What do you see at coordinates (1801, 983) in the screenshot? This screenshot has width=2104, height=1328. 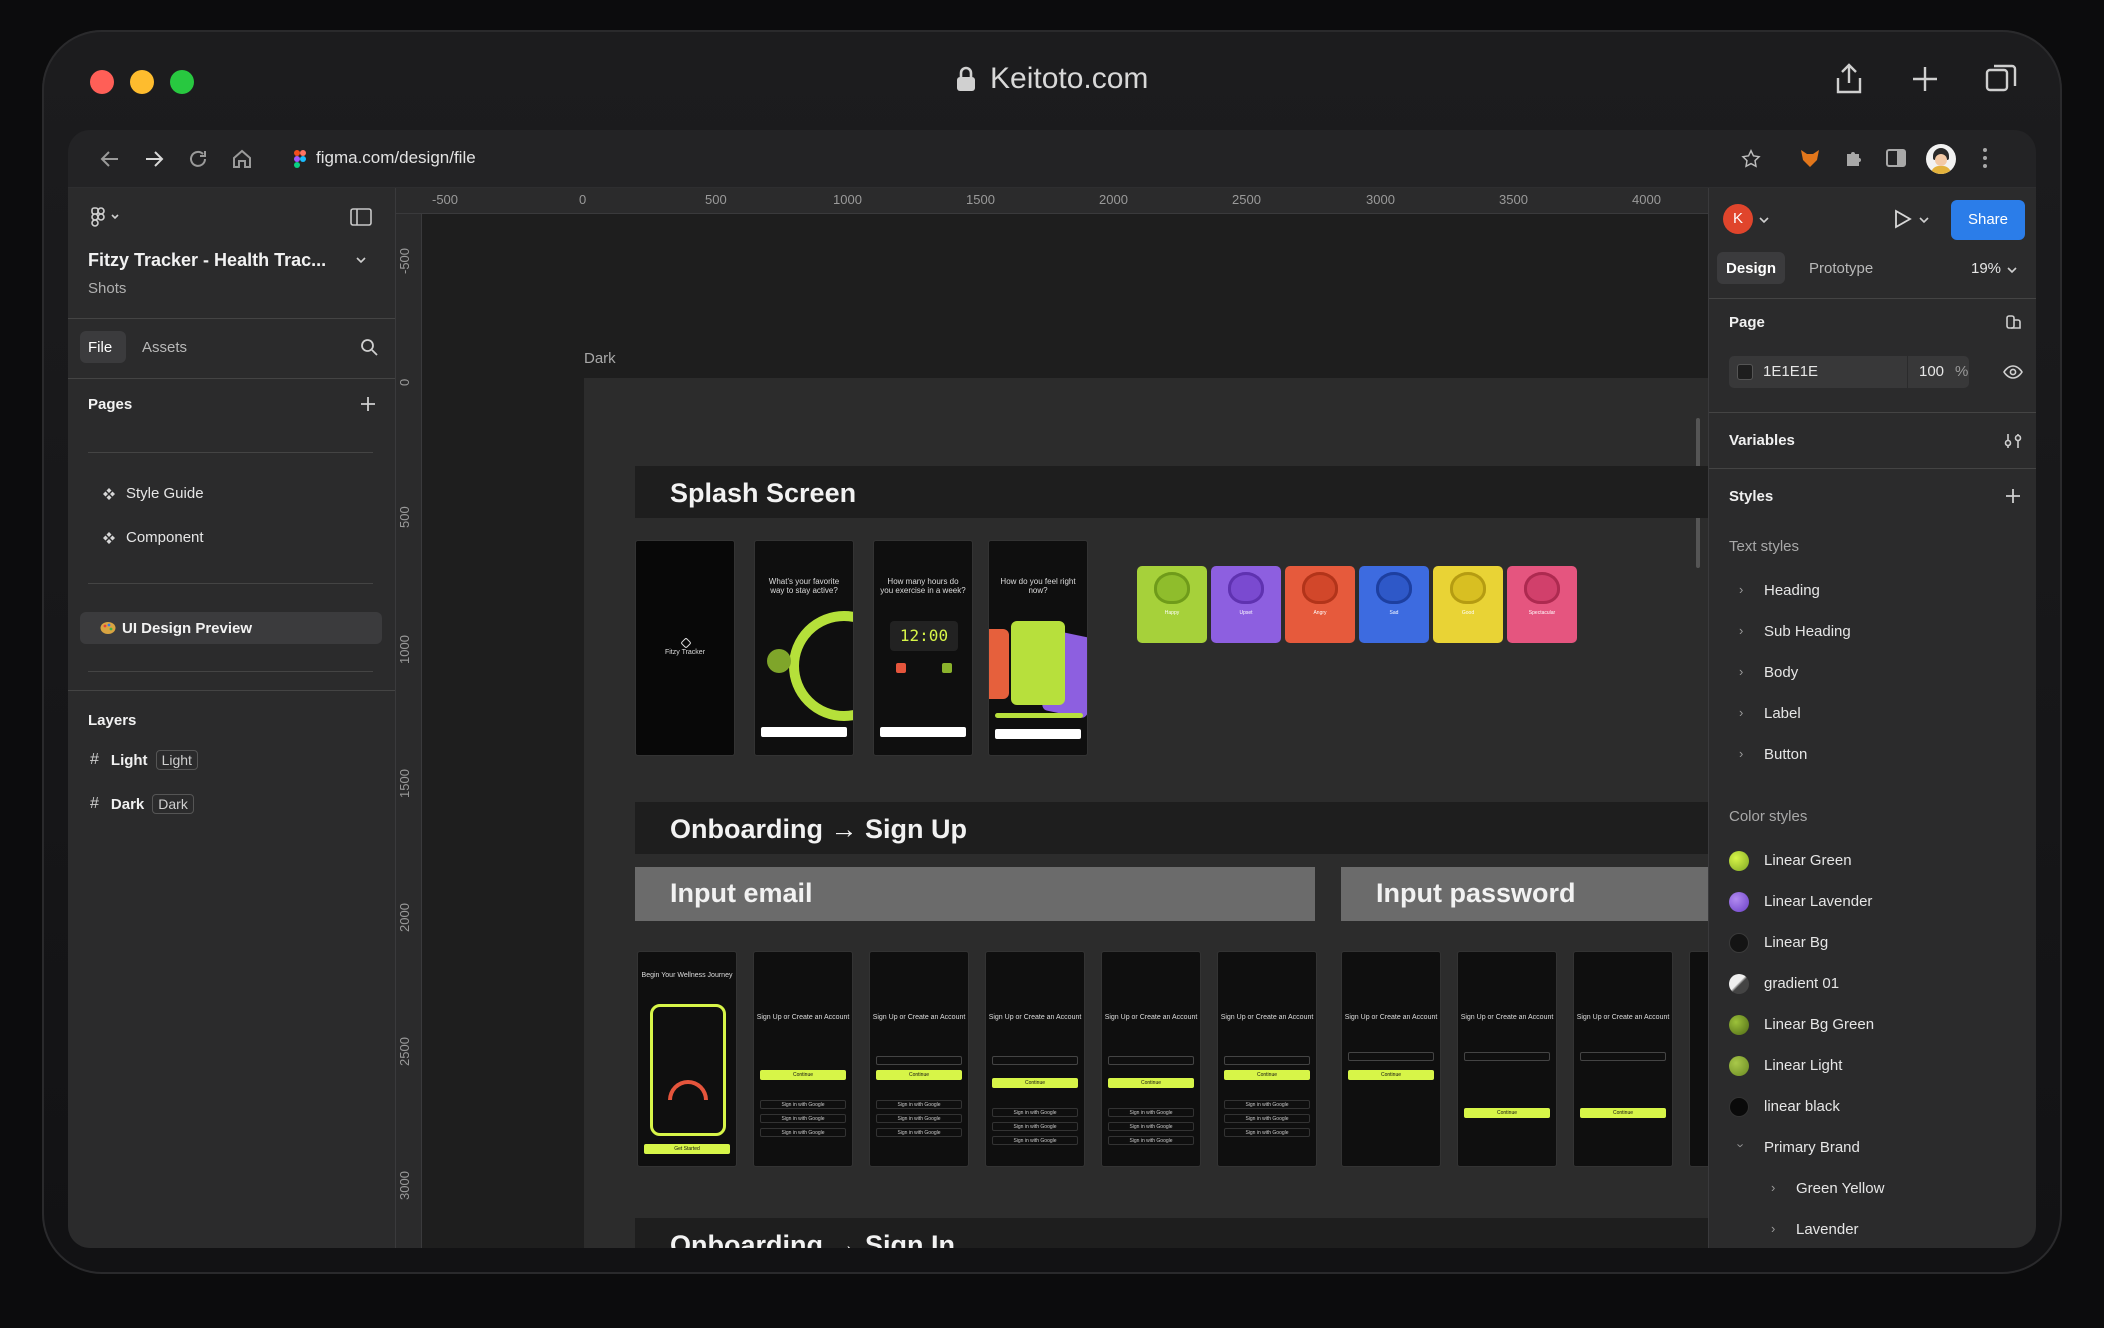 I see `color-style-gradient-01: gradient 01` at bounding box center [1801, 983].